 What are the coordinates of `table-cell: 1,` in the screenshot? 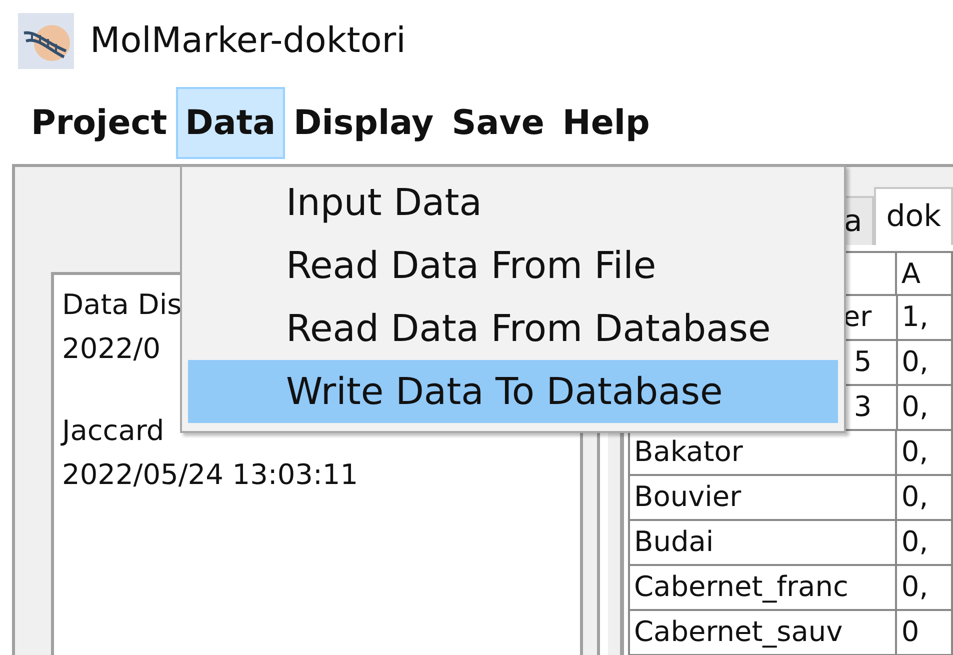 It's located at (925, 318).